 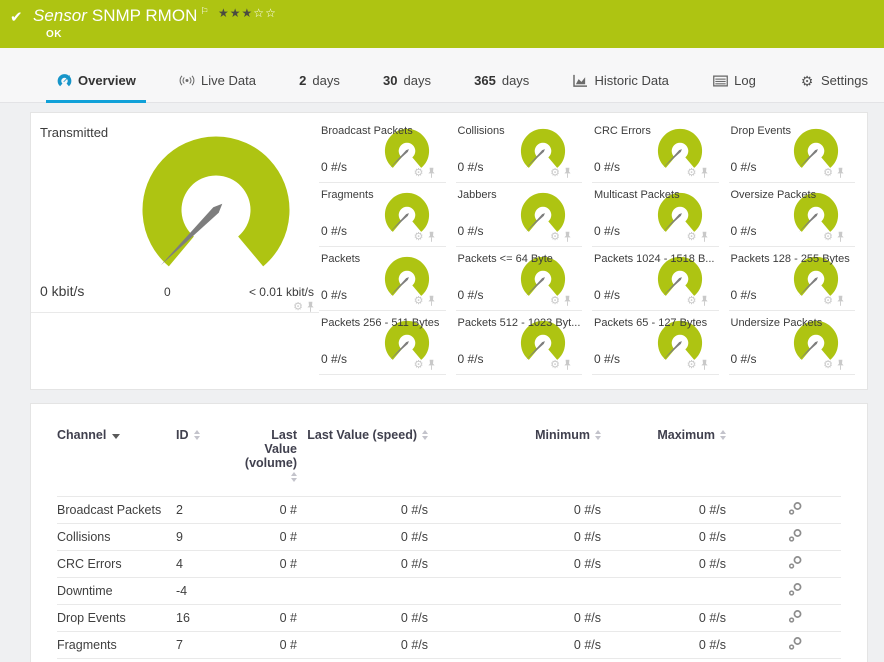 What do you see at coordinates (449, 645) in the screenshot?
I see `table-row: Fragments 7 0 #0 #/s 0 #/s 0 #/s` at bounding box center [449, 645].